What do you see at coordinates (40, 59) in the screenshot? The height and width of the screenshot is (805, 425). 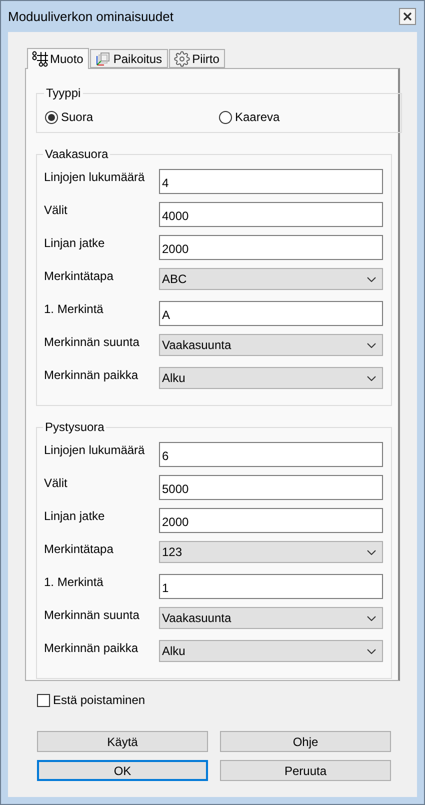 I see `grid-icon` at bounding box center [40, 59].